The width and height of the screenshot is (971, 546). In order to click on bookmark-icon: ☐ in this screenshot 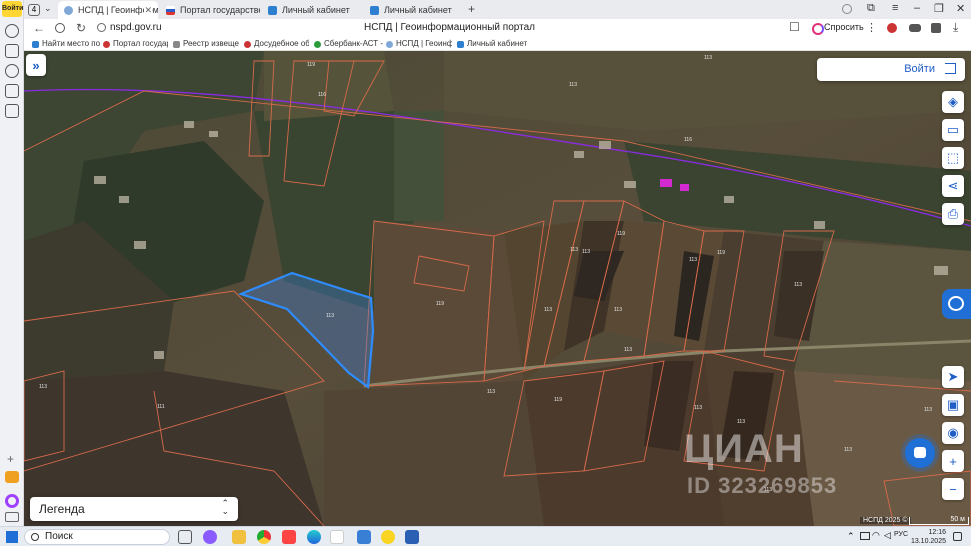, I will do `click(794, 27)`.